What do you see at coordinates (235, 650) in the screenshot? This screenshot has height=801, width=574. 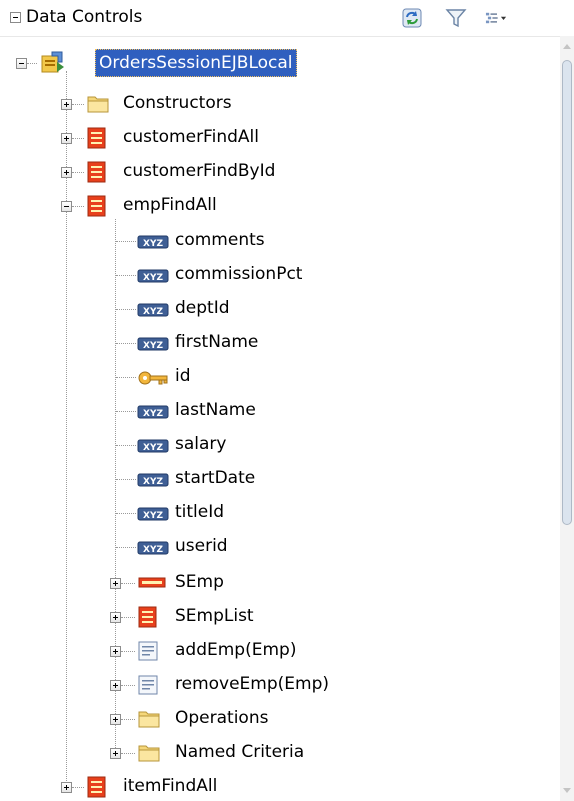 I see `tree-node-label: addEmp(Emp)` at bounding box center [235, 650].